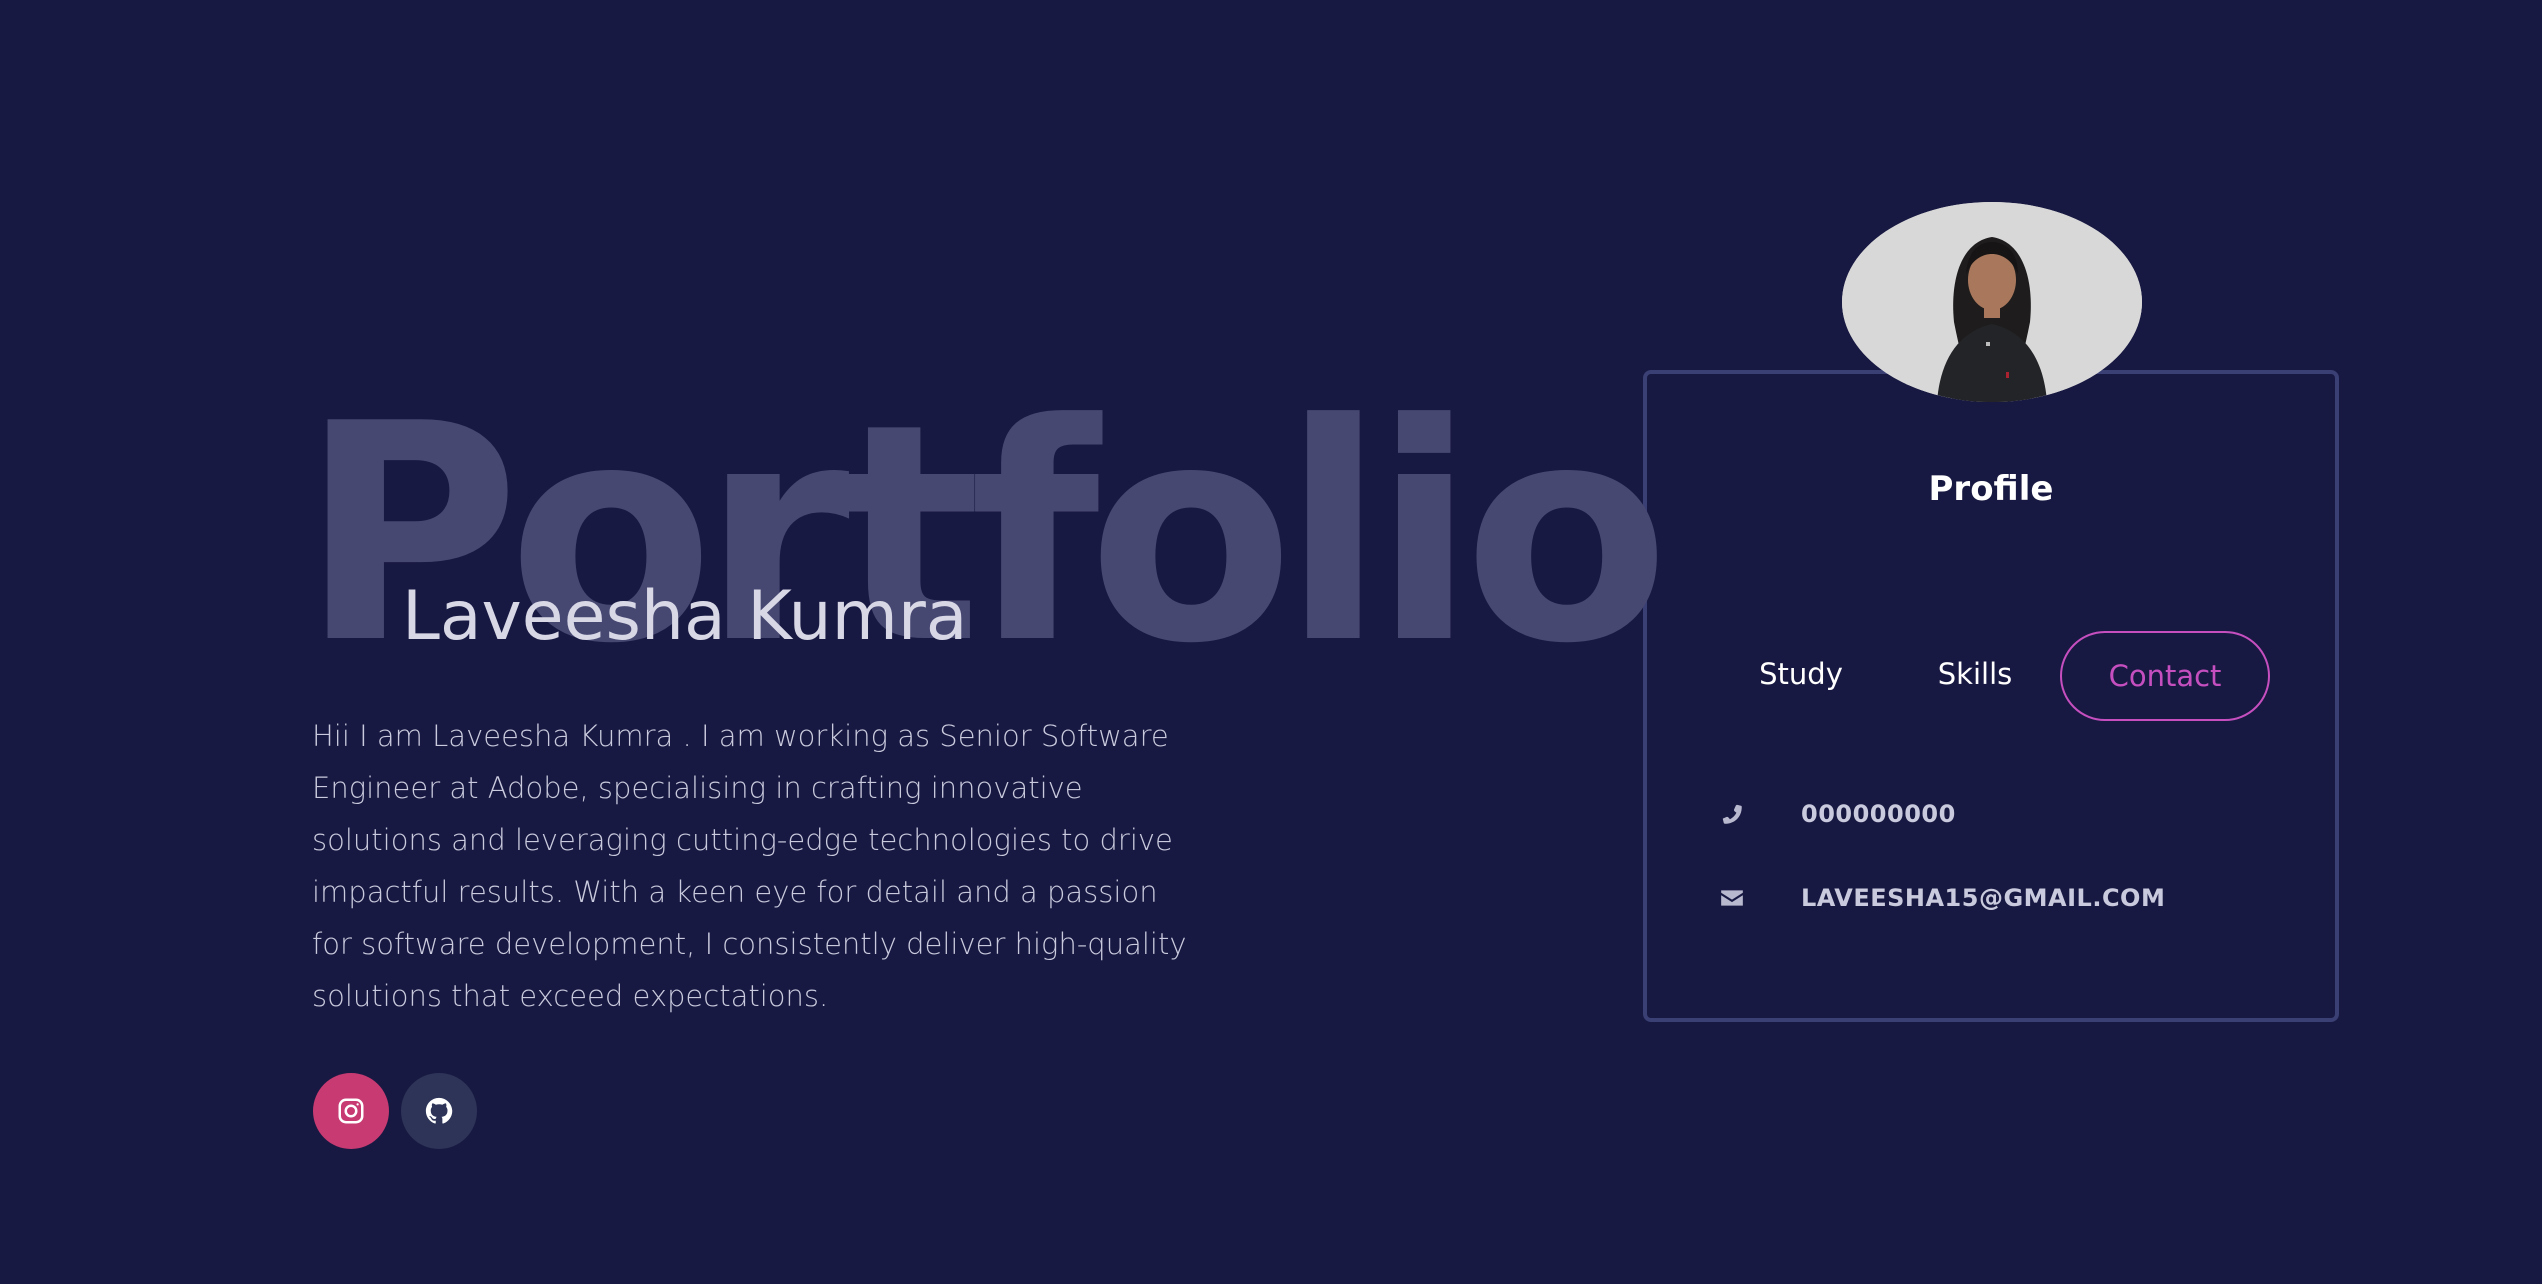 The height and width of the screenshot is (1284, 2542). I want to click on instagram-button, so click(351, 1111).